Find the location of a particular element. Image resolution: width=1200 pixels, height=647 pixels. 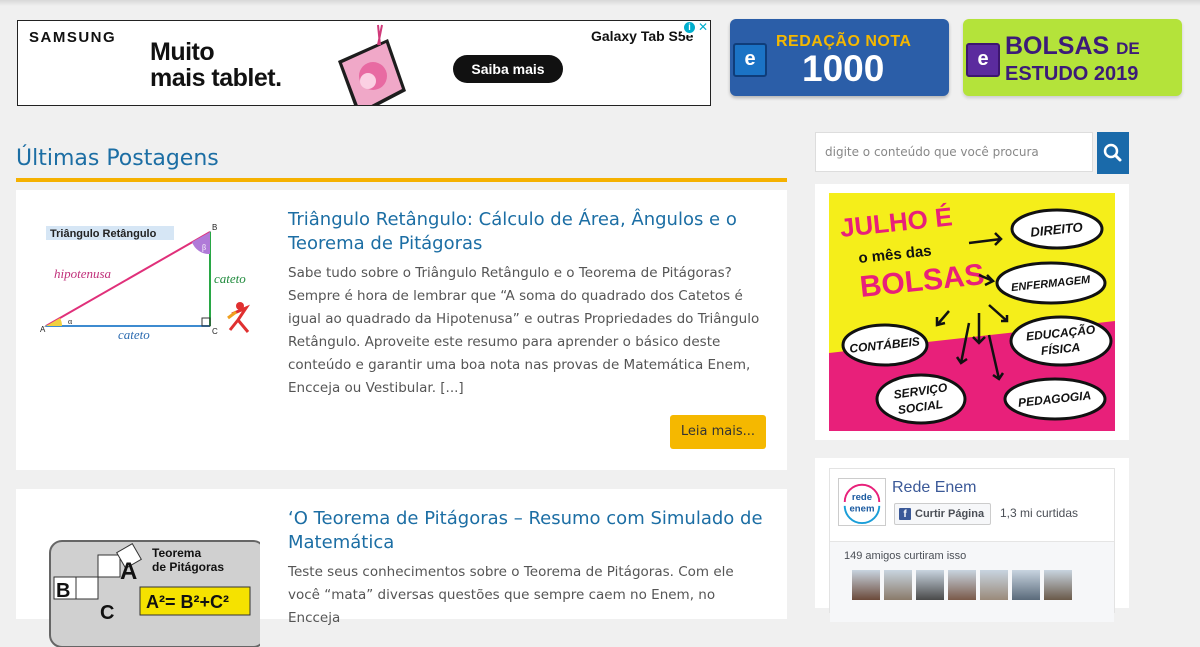

ad-brand: SAMSUNG is located at coordinates (73, 37).